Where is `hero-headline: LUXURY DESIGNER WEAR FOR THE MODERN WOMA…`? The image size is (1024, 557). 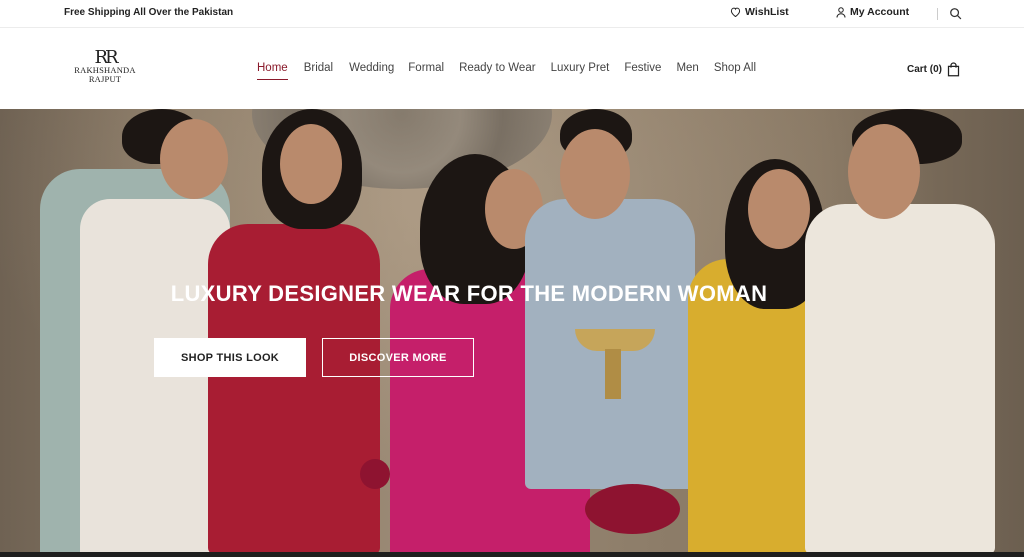
hero-headline: LUXURY DESIGNER WEAR FOR THE MODERN WOMA… is located at coordinates (469, 293).